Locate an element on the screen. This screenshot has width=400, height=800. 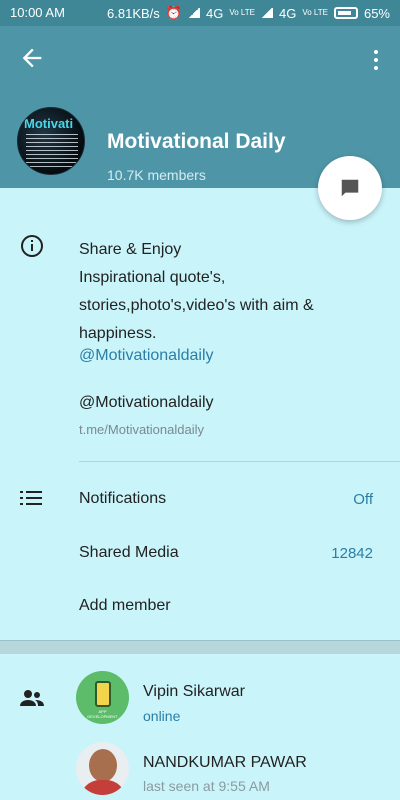
member-name: NANDKUMAR PAWAR is located at coordinates (225, 763).